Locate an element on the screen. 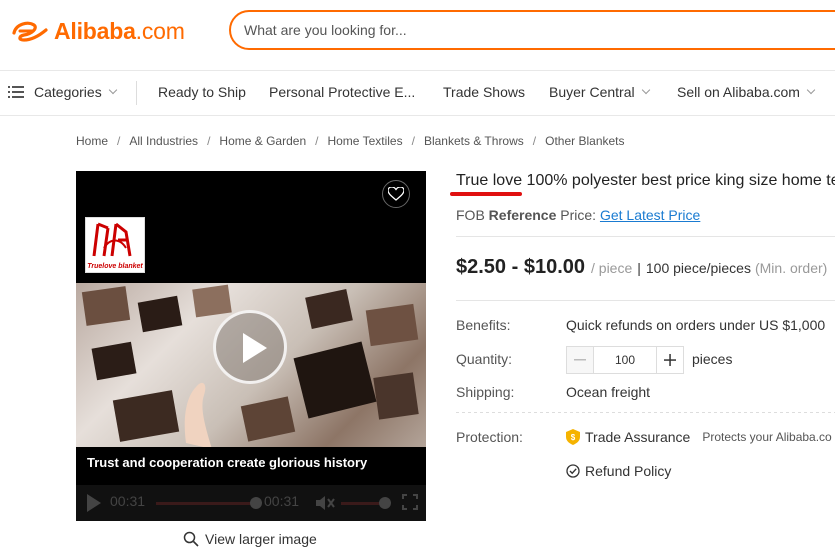 The image size is (835, 551). nav-divider is located at coordinates (136, 93).